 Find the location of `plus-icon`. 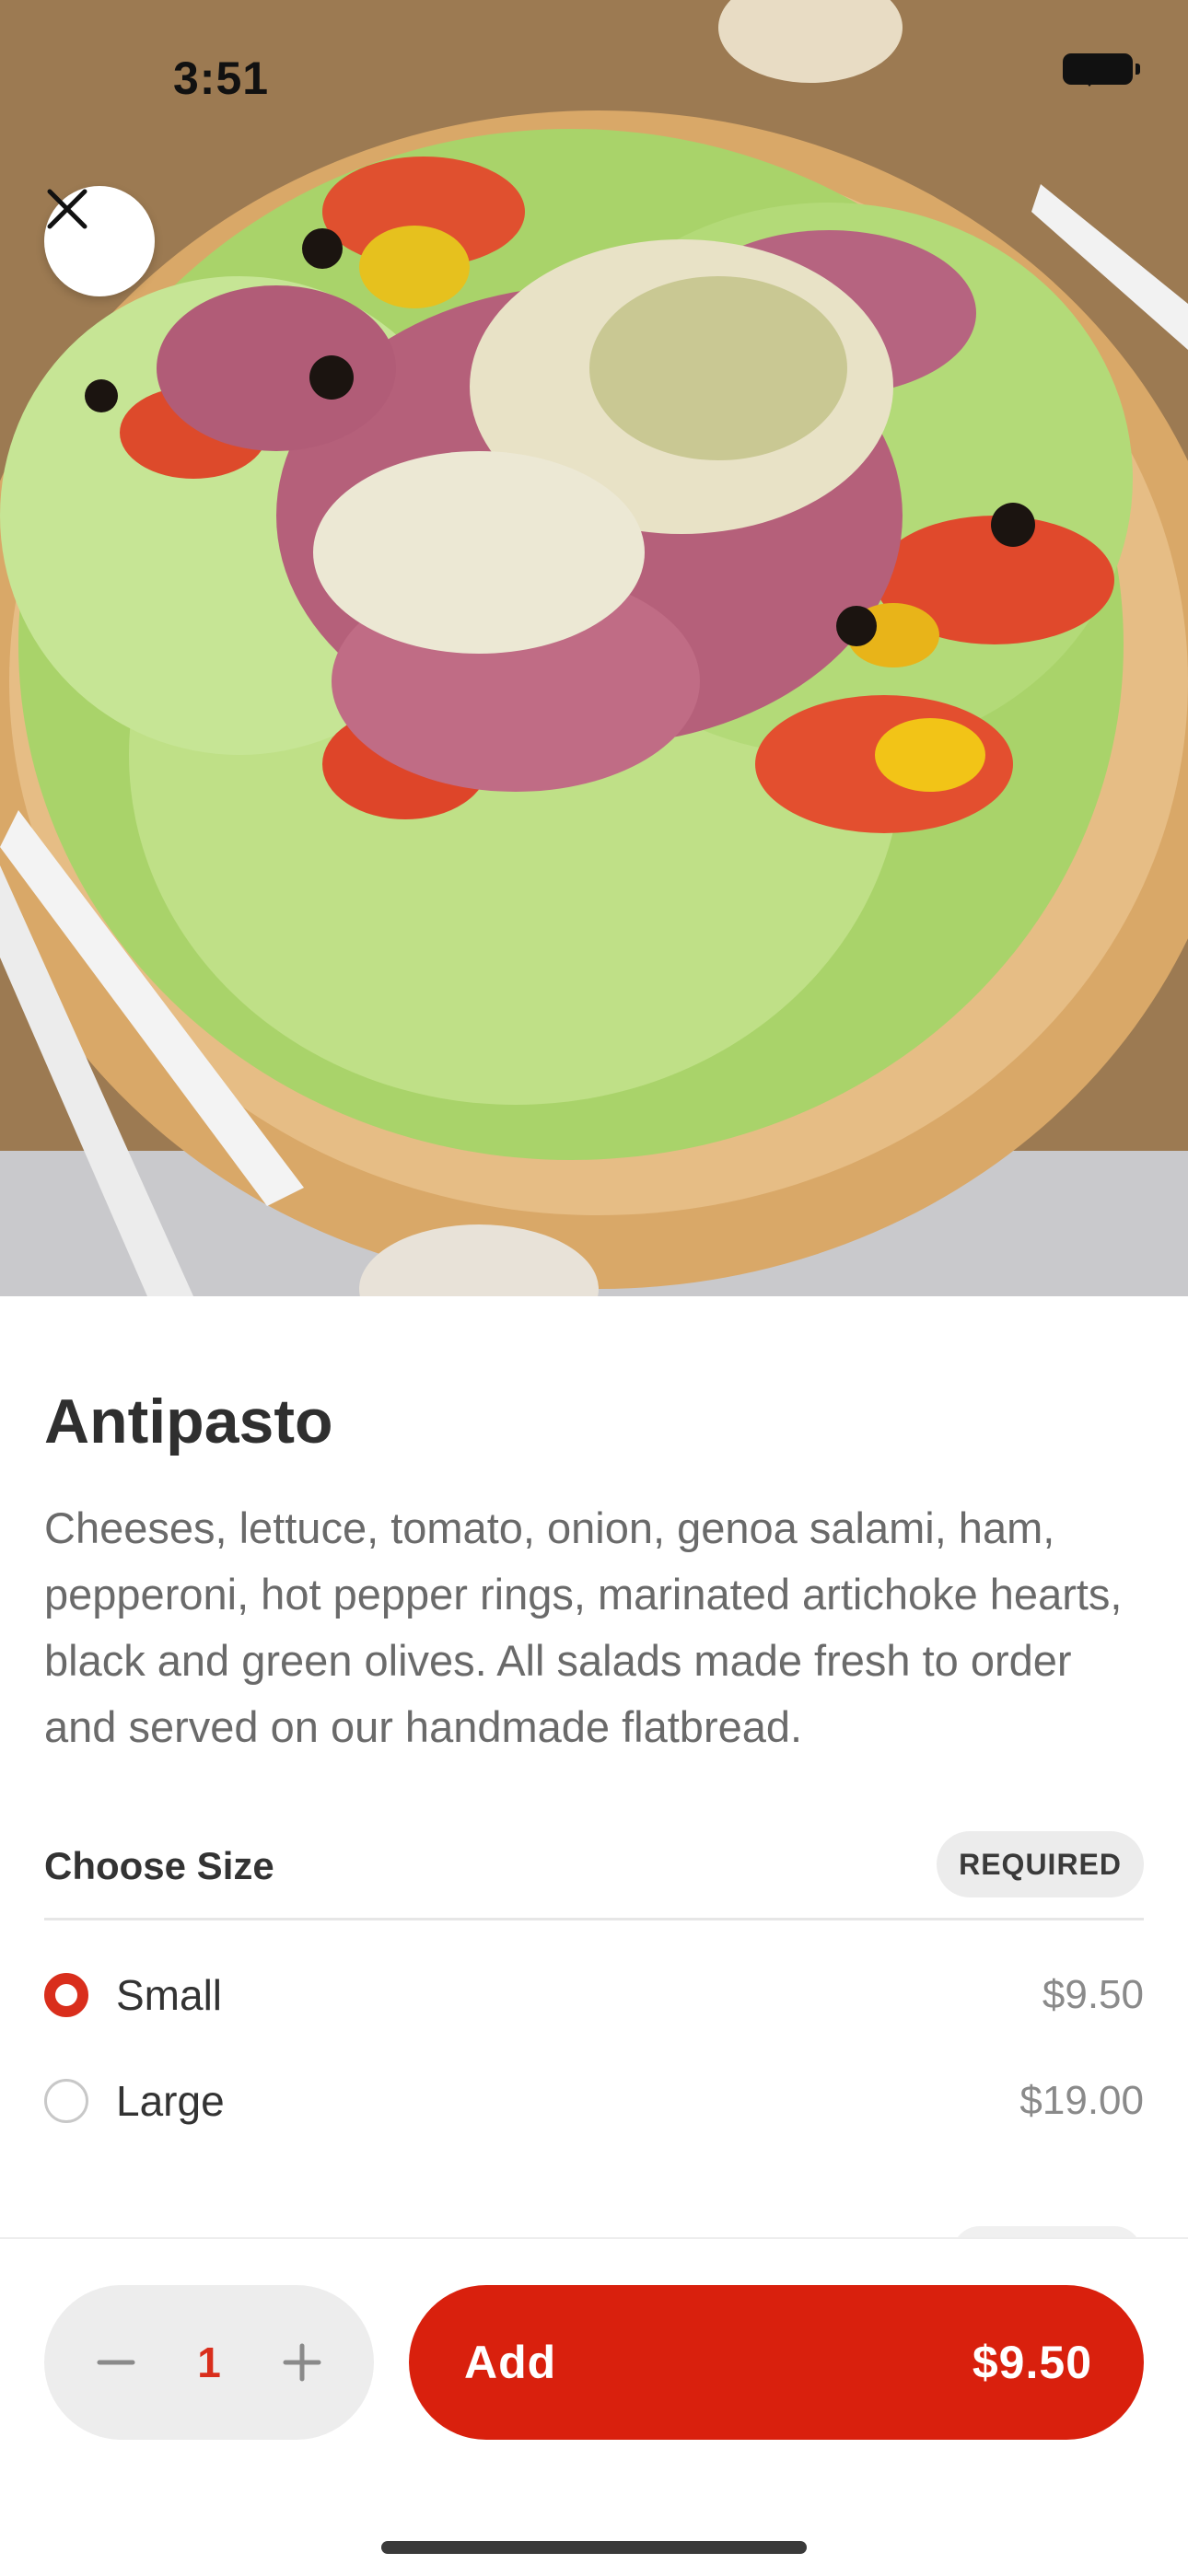

plus-icon is located at coordinates (302, 2362).